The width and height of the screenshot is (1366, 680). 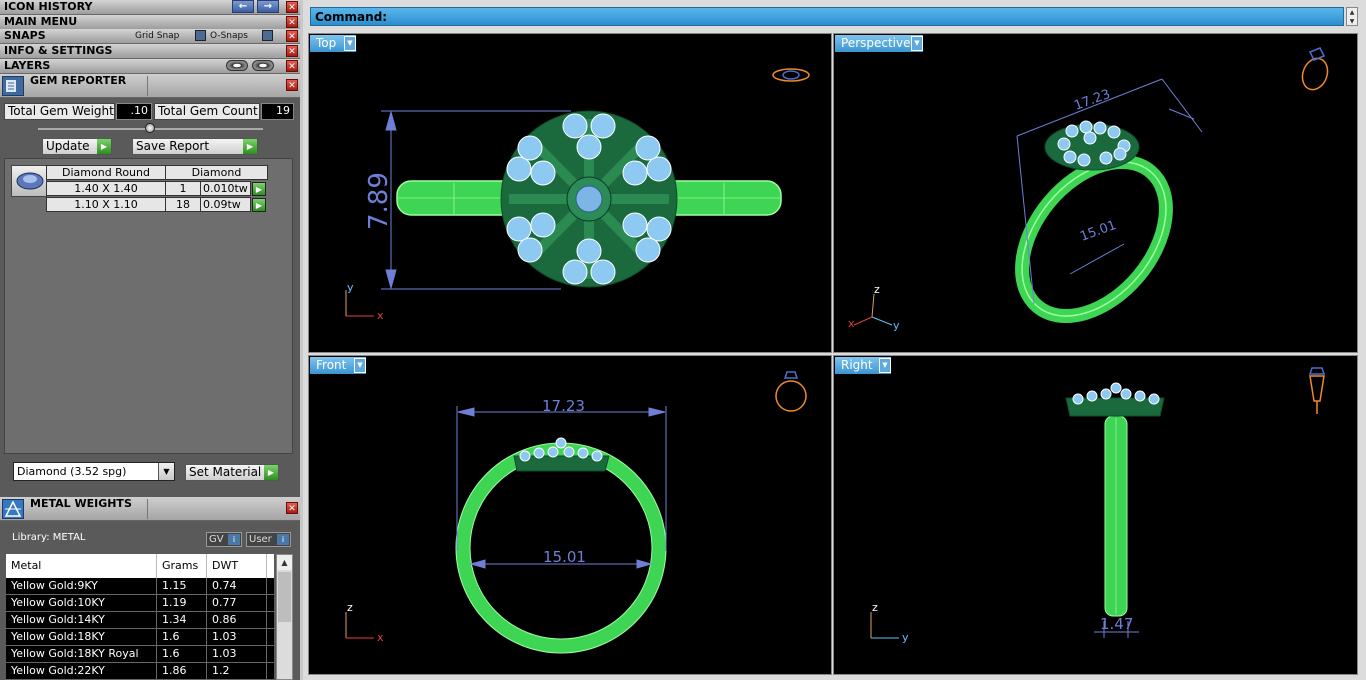 I want to click on table-row: Yellow Gold:18KY Royal 1.6 1.03, so click(x=140, y=654).